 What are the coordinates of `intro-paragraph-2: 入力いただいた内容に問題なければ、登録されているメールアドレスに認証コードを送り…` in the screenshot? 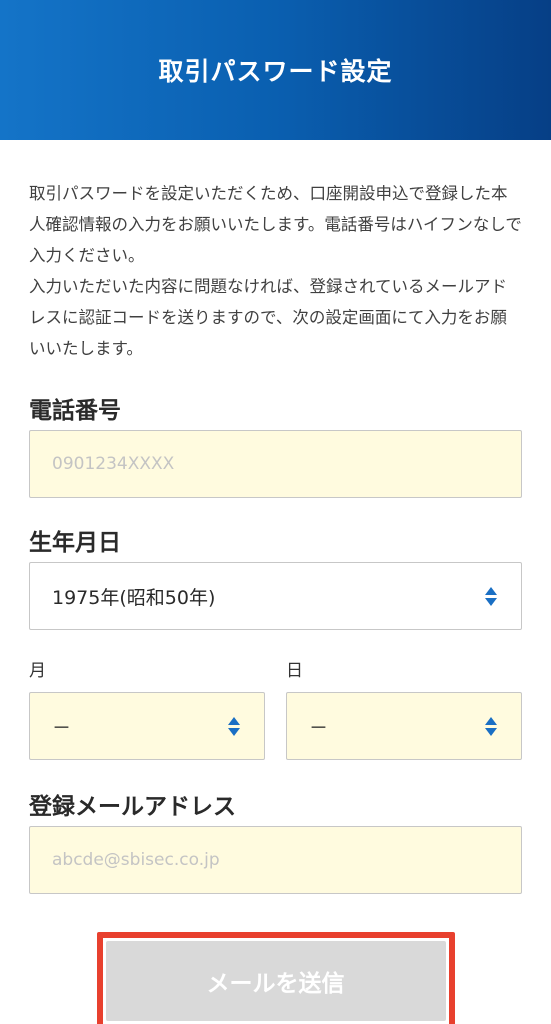 It's located at (268, 317).